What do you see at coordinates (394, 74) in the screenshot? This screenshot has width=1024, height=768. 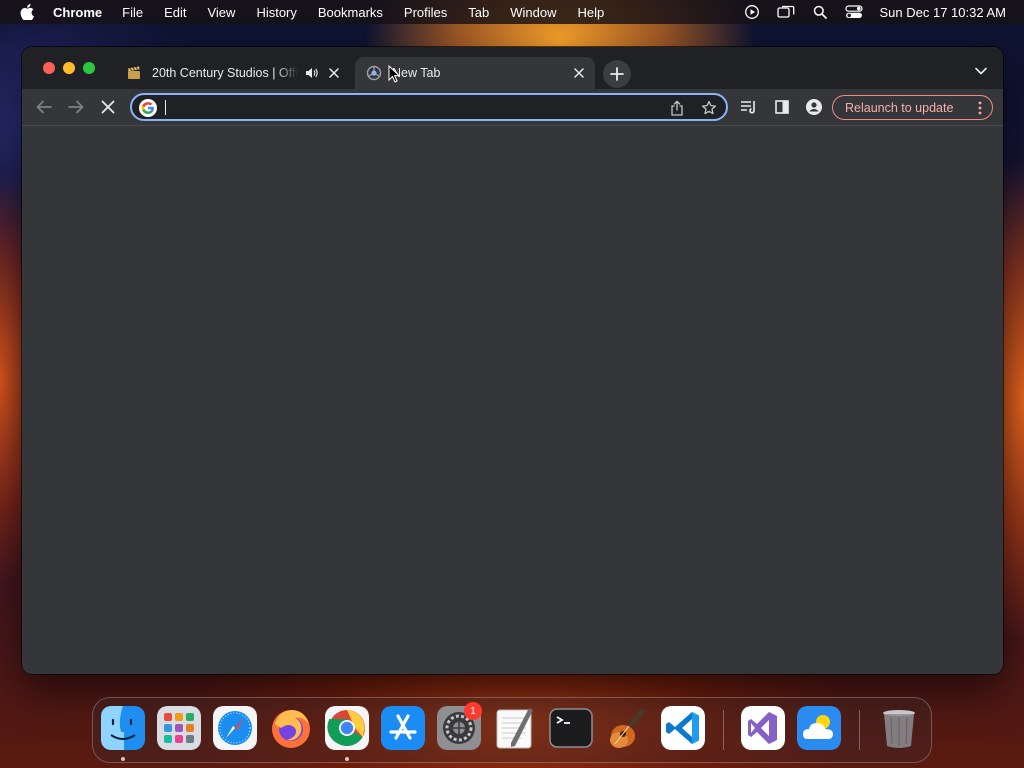 I see `mouse-cursor-icon` at bounding box center [394, 74].